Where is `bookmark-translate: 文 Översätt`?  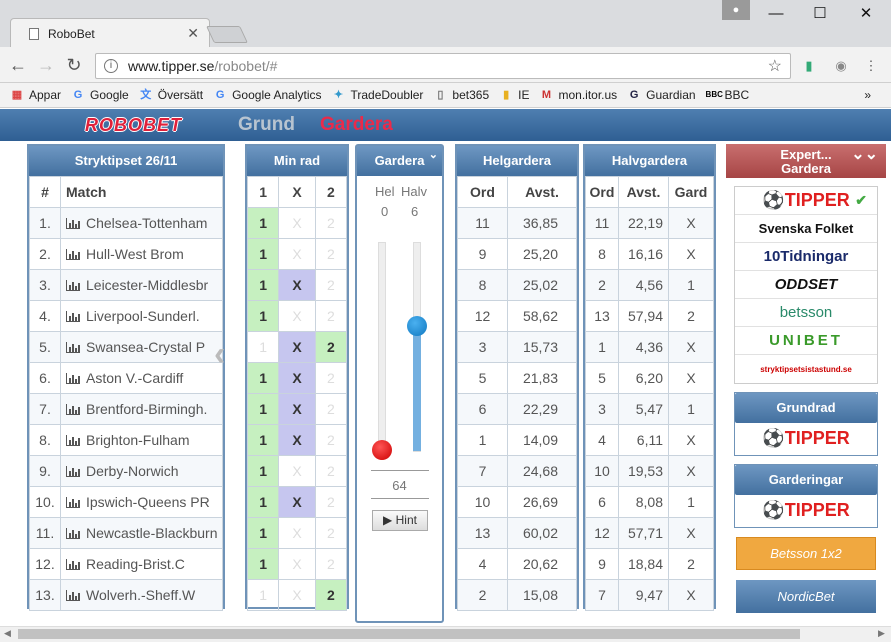 bookmark-translate: 文 Översätt is located at coordinates (171, 95).